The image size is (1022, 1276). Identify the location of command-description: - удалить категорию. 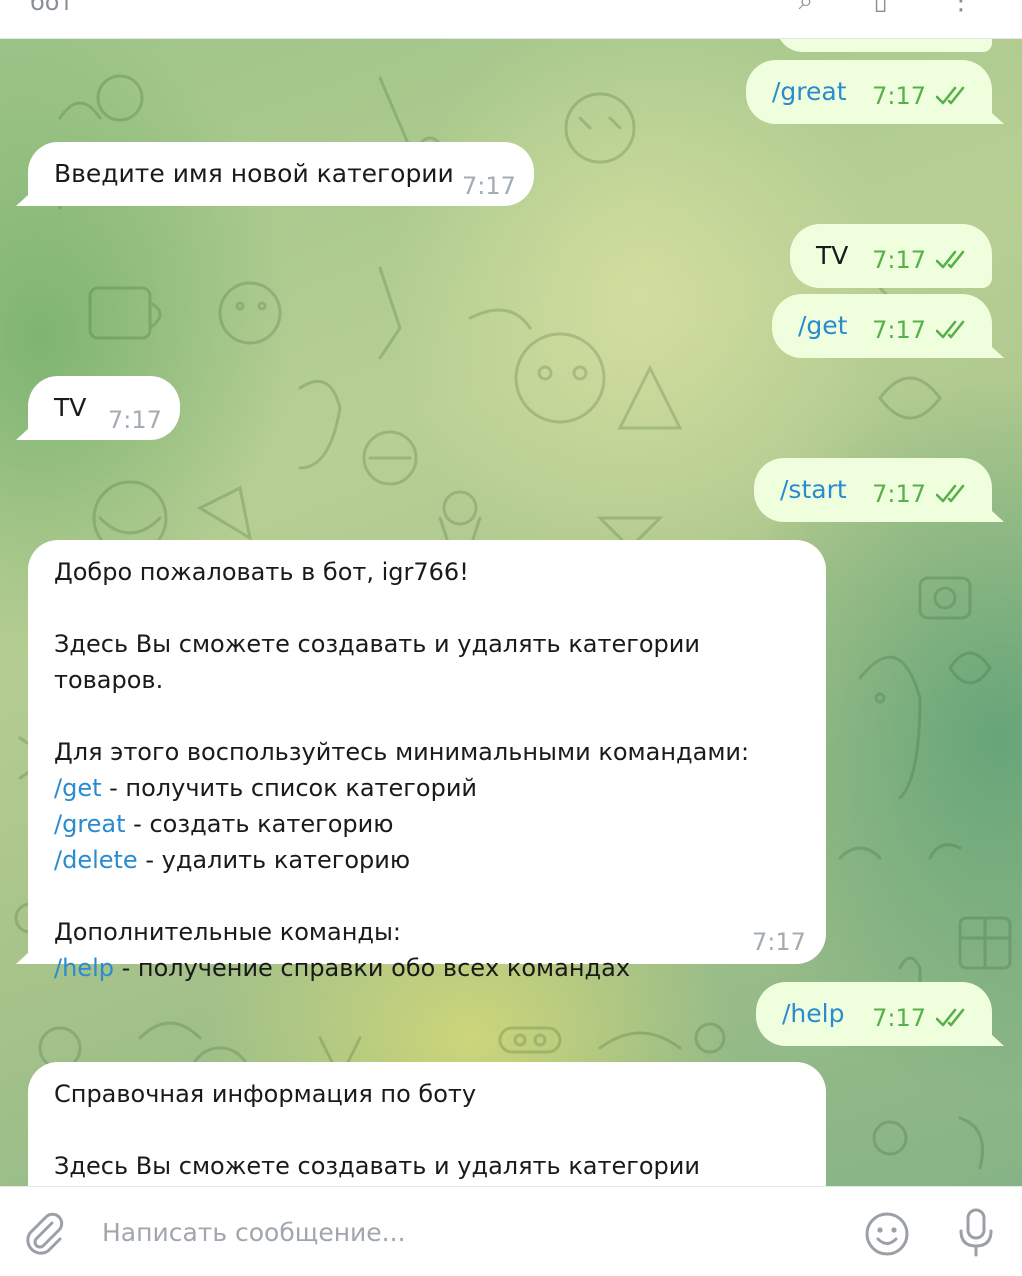
(274, 860).